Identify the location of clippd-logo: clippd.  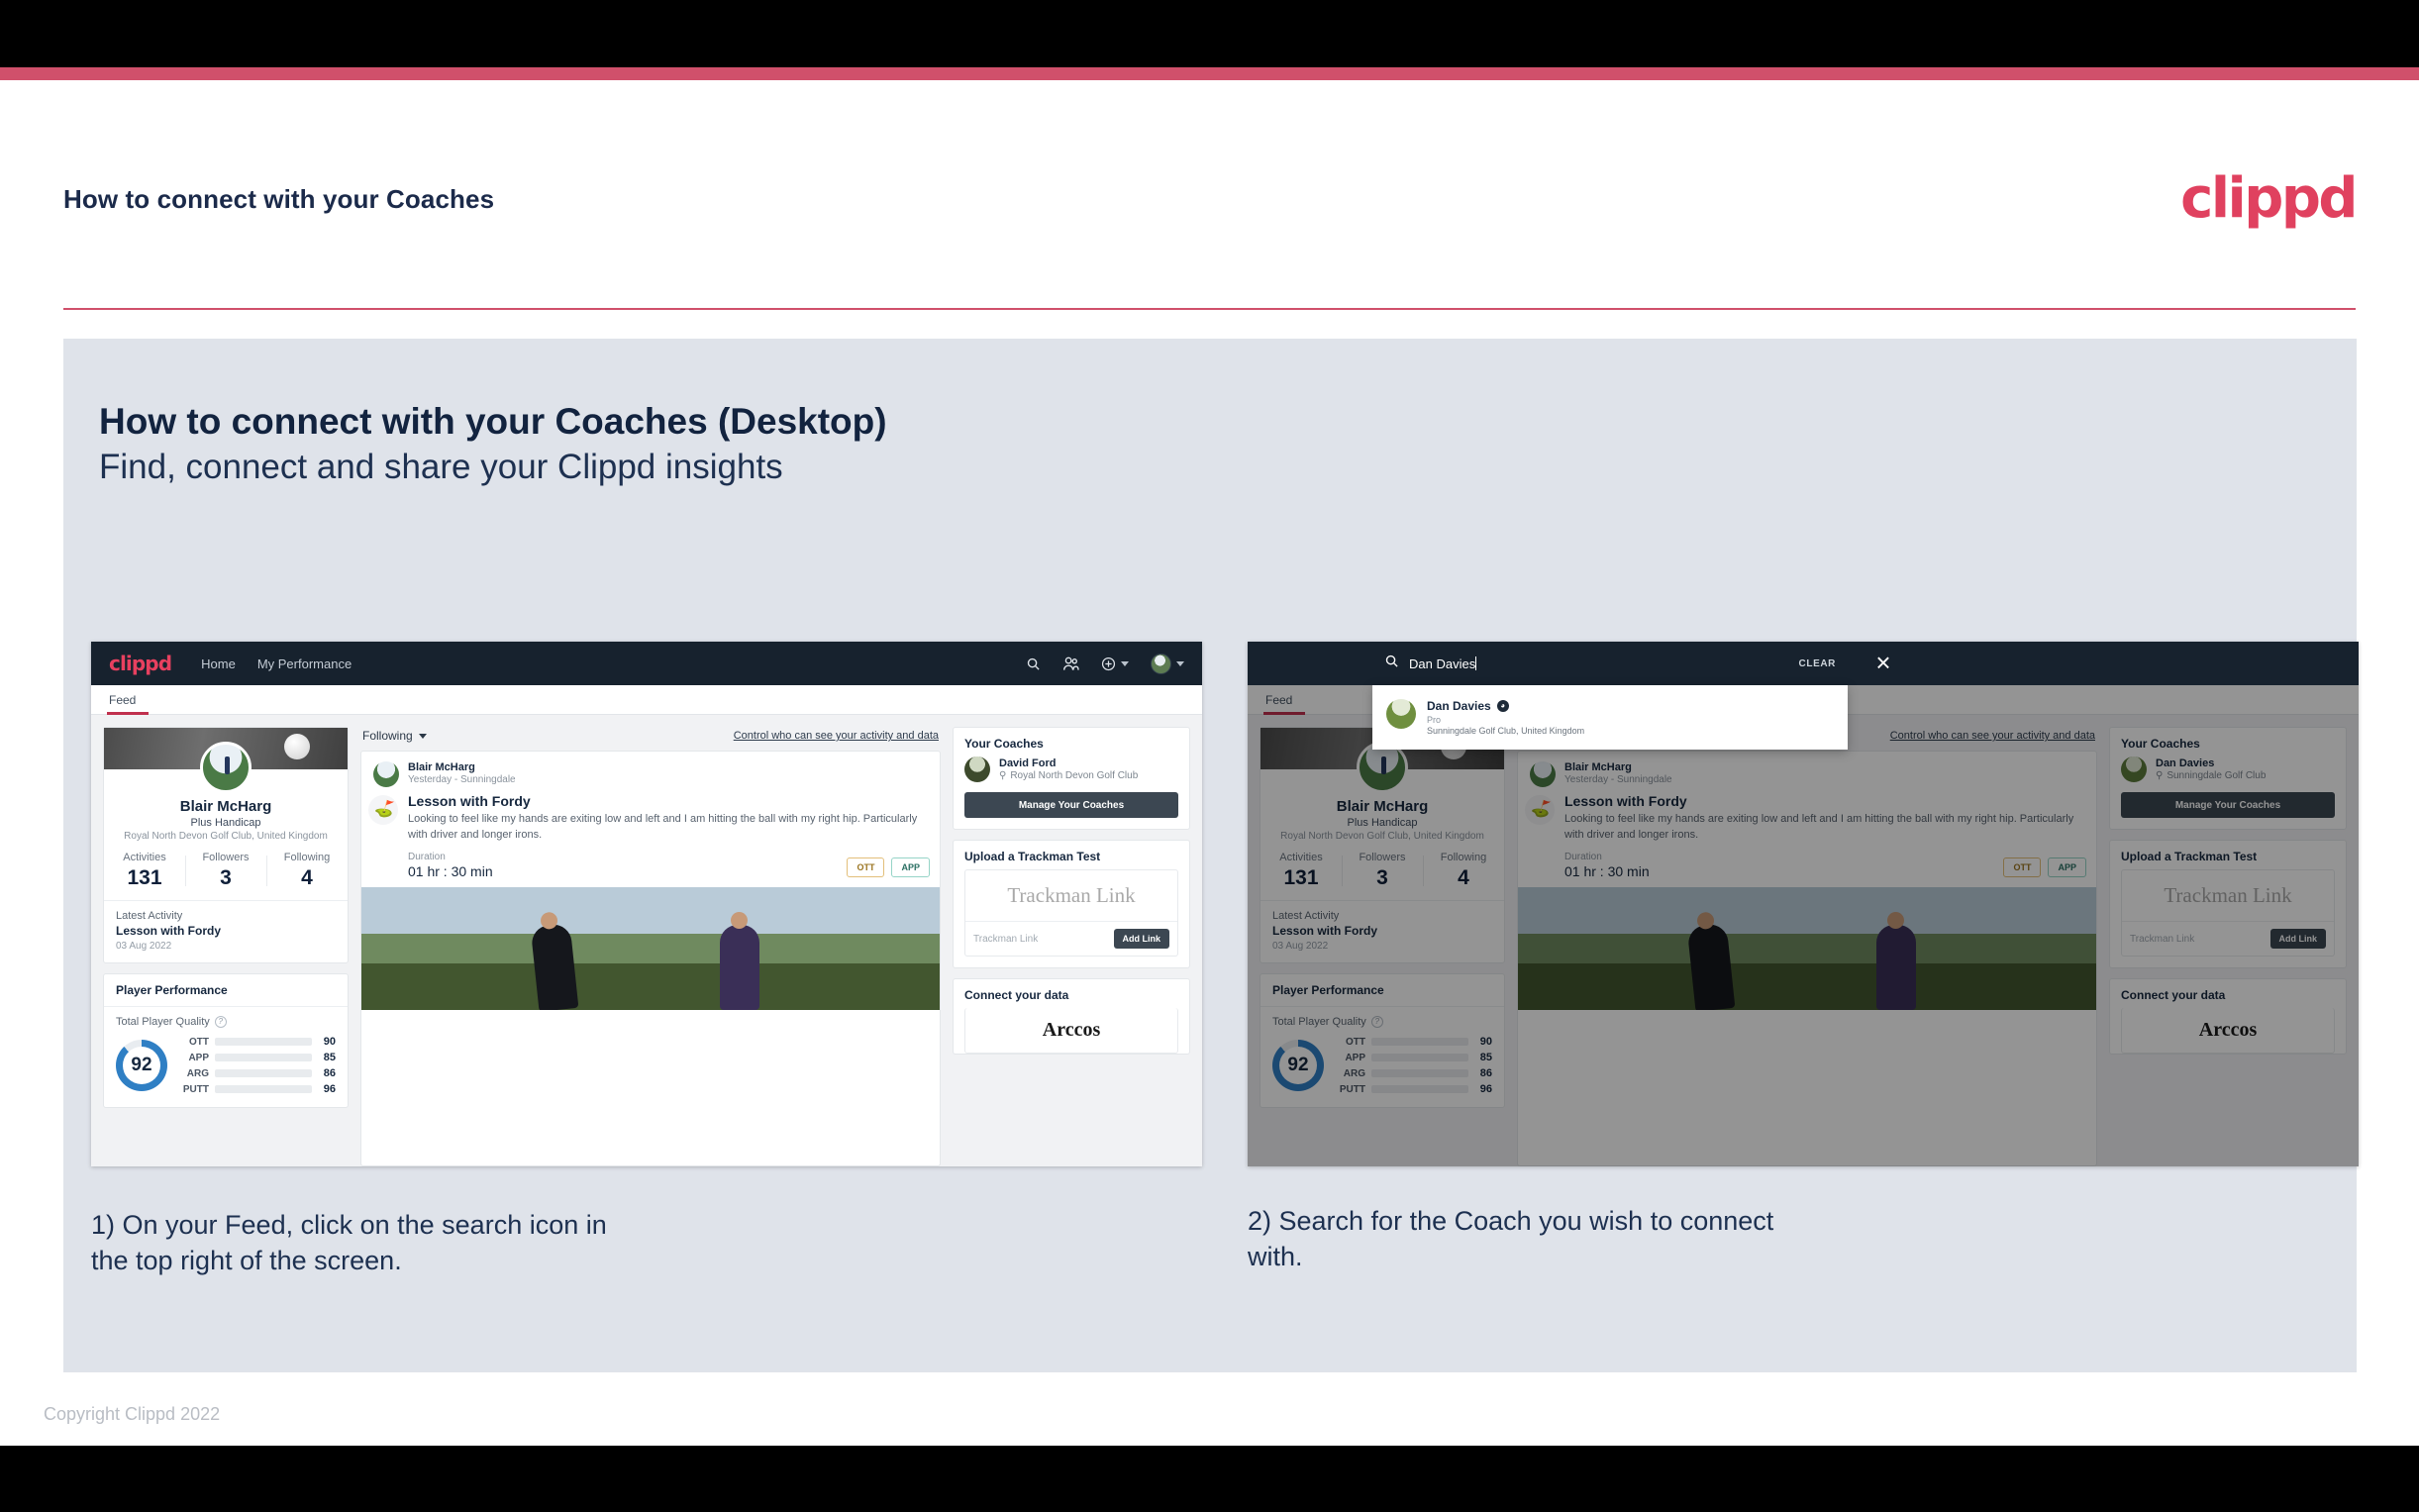
(2269, 198).